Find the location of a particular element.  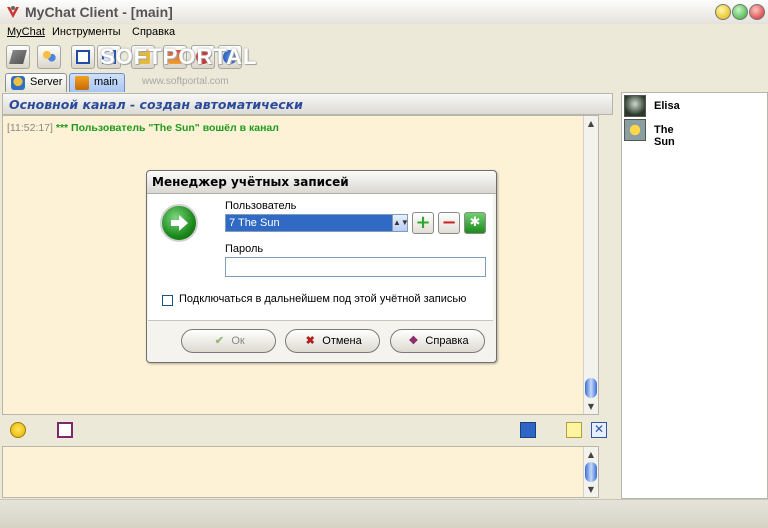

users-button is located at coordinates (49, 57).